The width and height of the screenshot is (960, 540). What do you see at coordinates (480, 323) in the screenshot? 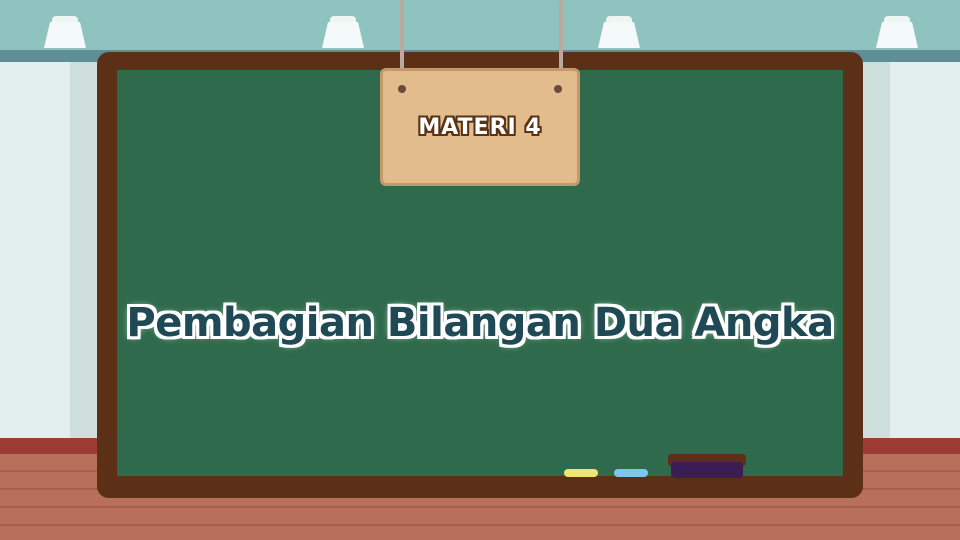
I see `lesson-title: Pembagian Bilangan Dua Angka` at bounding box center [480, 323].